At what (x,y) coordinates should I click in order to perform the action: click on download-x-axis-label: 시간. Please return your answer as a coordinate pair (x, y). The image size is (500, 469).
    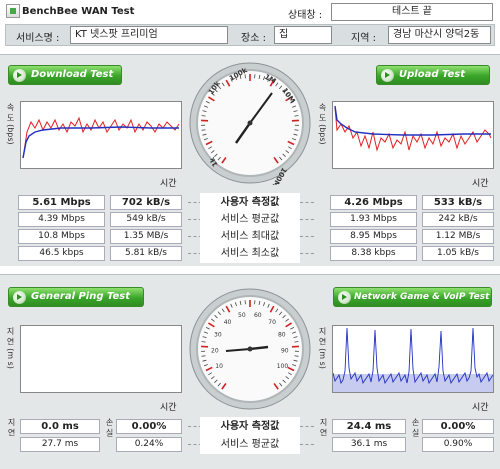
    Looking at the image, I should click on (168, 184).